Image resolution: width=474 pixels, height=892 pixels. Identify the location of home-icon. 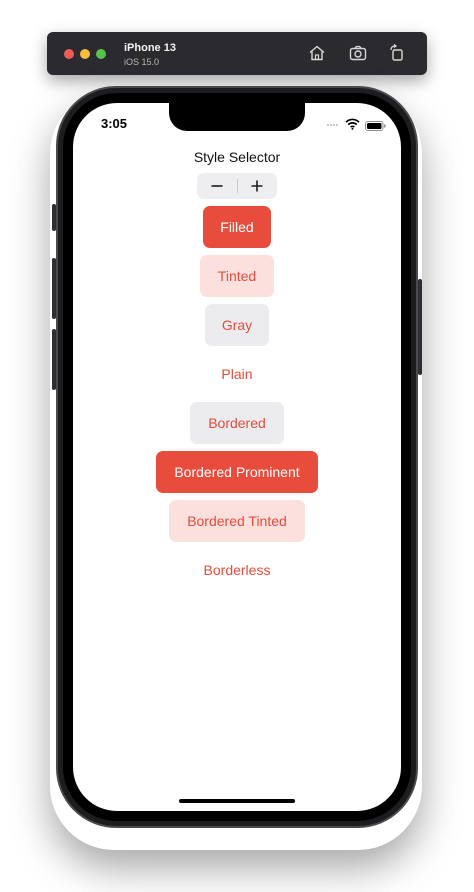
(317, 53).